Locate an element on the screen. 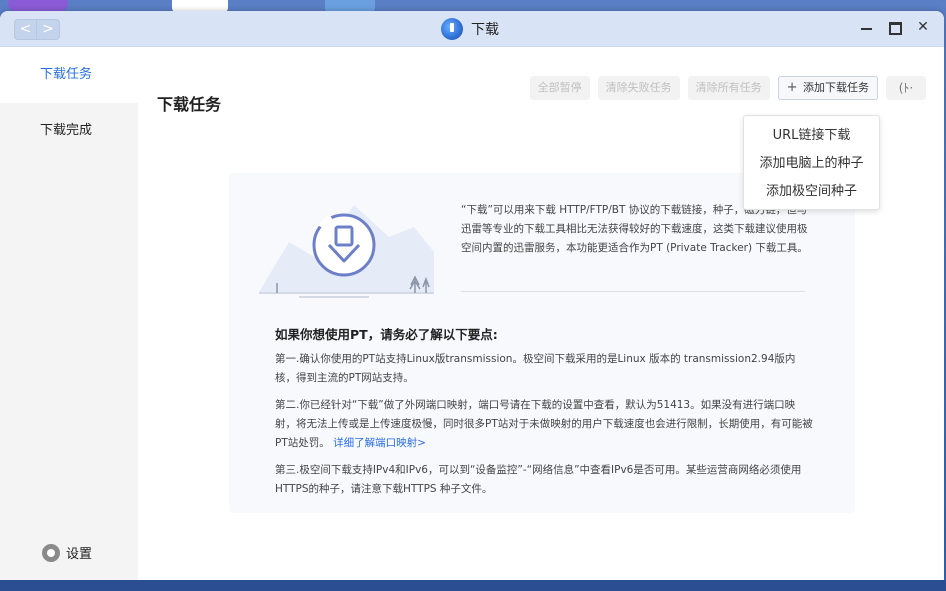 This screenshot has height=591, width=946. page-title: 下载任务 is located at coordinates (189, 104).